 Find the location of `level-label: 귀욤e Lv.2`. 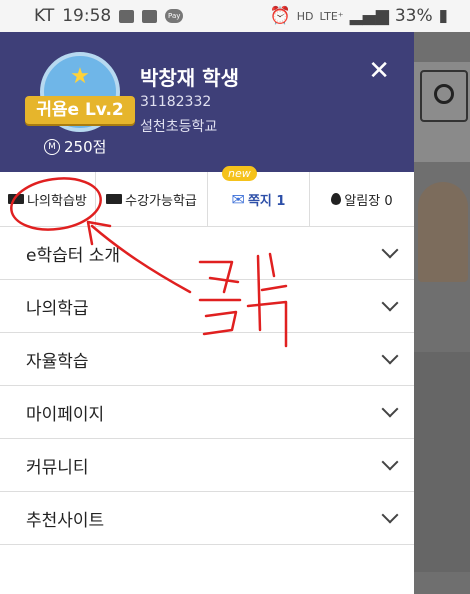

level-label: 귀욤e Lv.2 is located at coordinates (80, 110).